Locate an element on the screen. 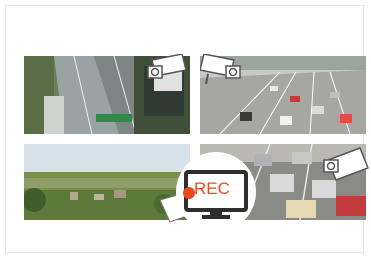 The image size is (371, 260). rec-label: REC is located at coordinates (212, 188).